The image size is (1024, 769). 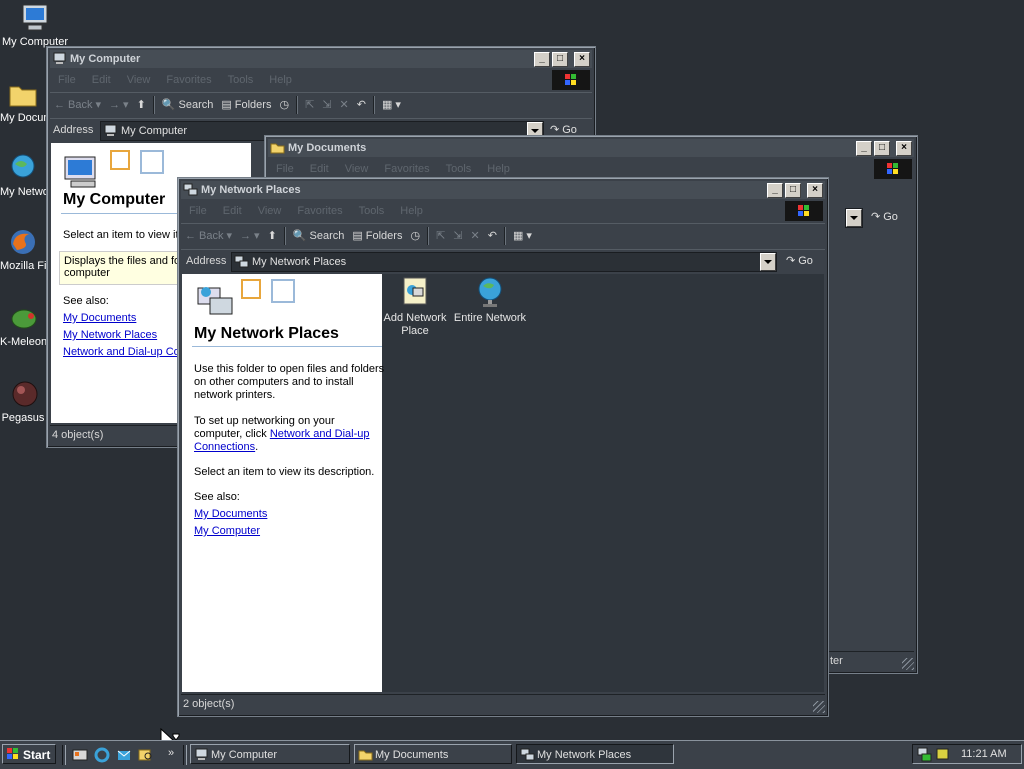 I want to click on delete-icon: ✕, so click(x=344, y=105).